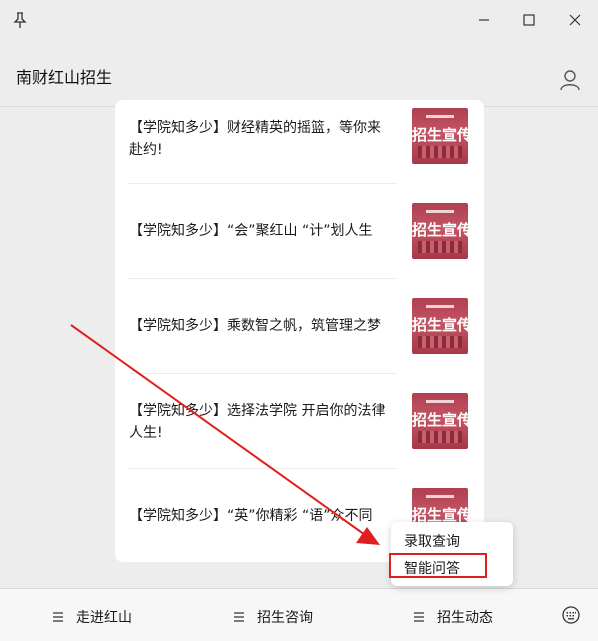  What do you see at coordinates (570, 80) in the screenshot?
I see `user-icon` at bounding box center [570, 80].